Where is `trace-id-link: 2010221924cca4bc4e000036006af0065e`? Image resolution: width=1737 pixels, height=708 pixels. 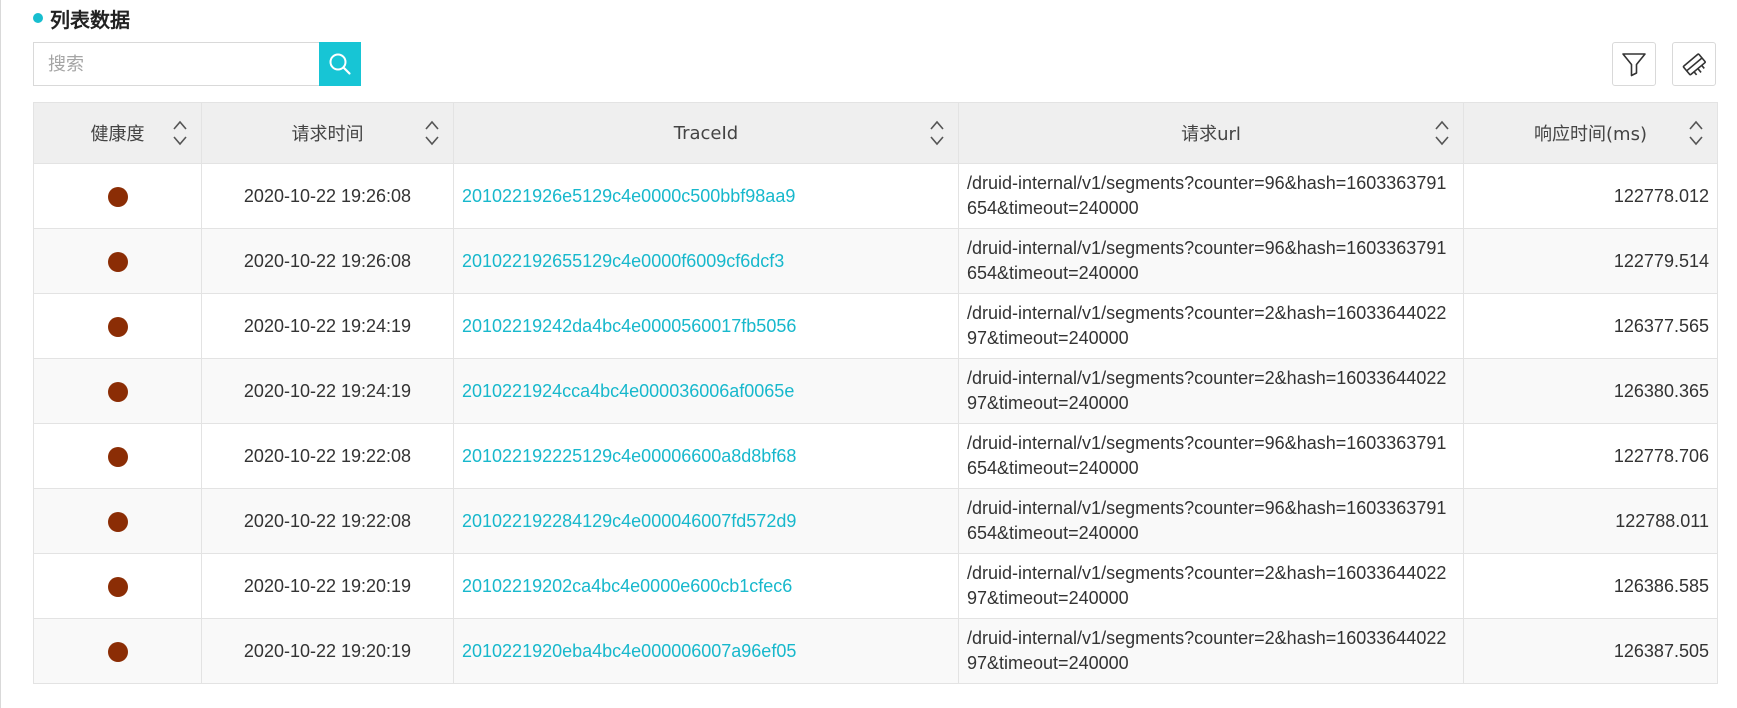 trace-id-link: 2010221924cca4bc4e000036006af0065e is located at coordinates (628, 391).